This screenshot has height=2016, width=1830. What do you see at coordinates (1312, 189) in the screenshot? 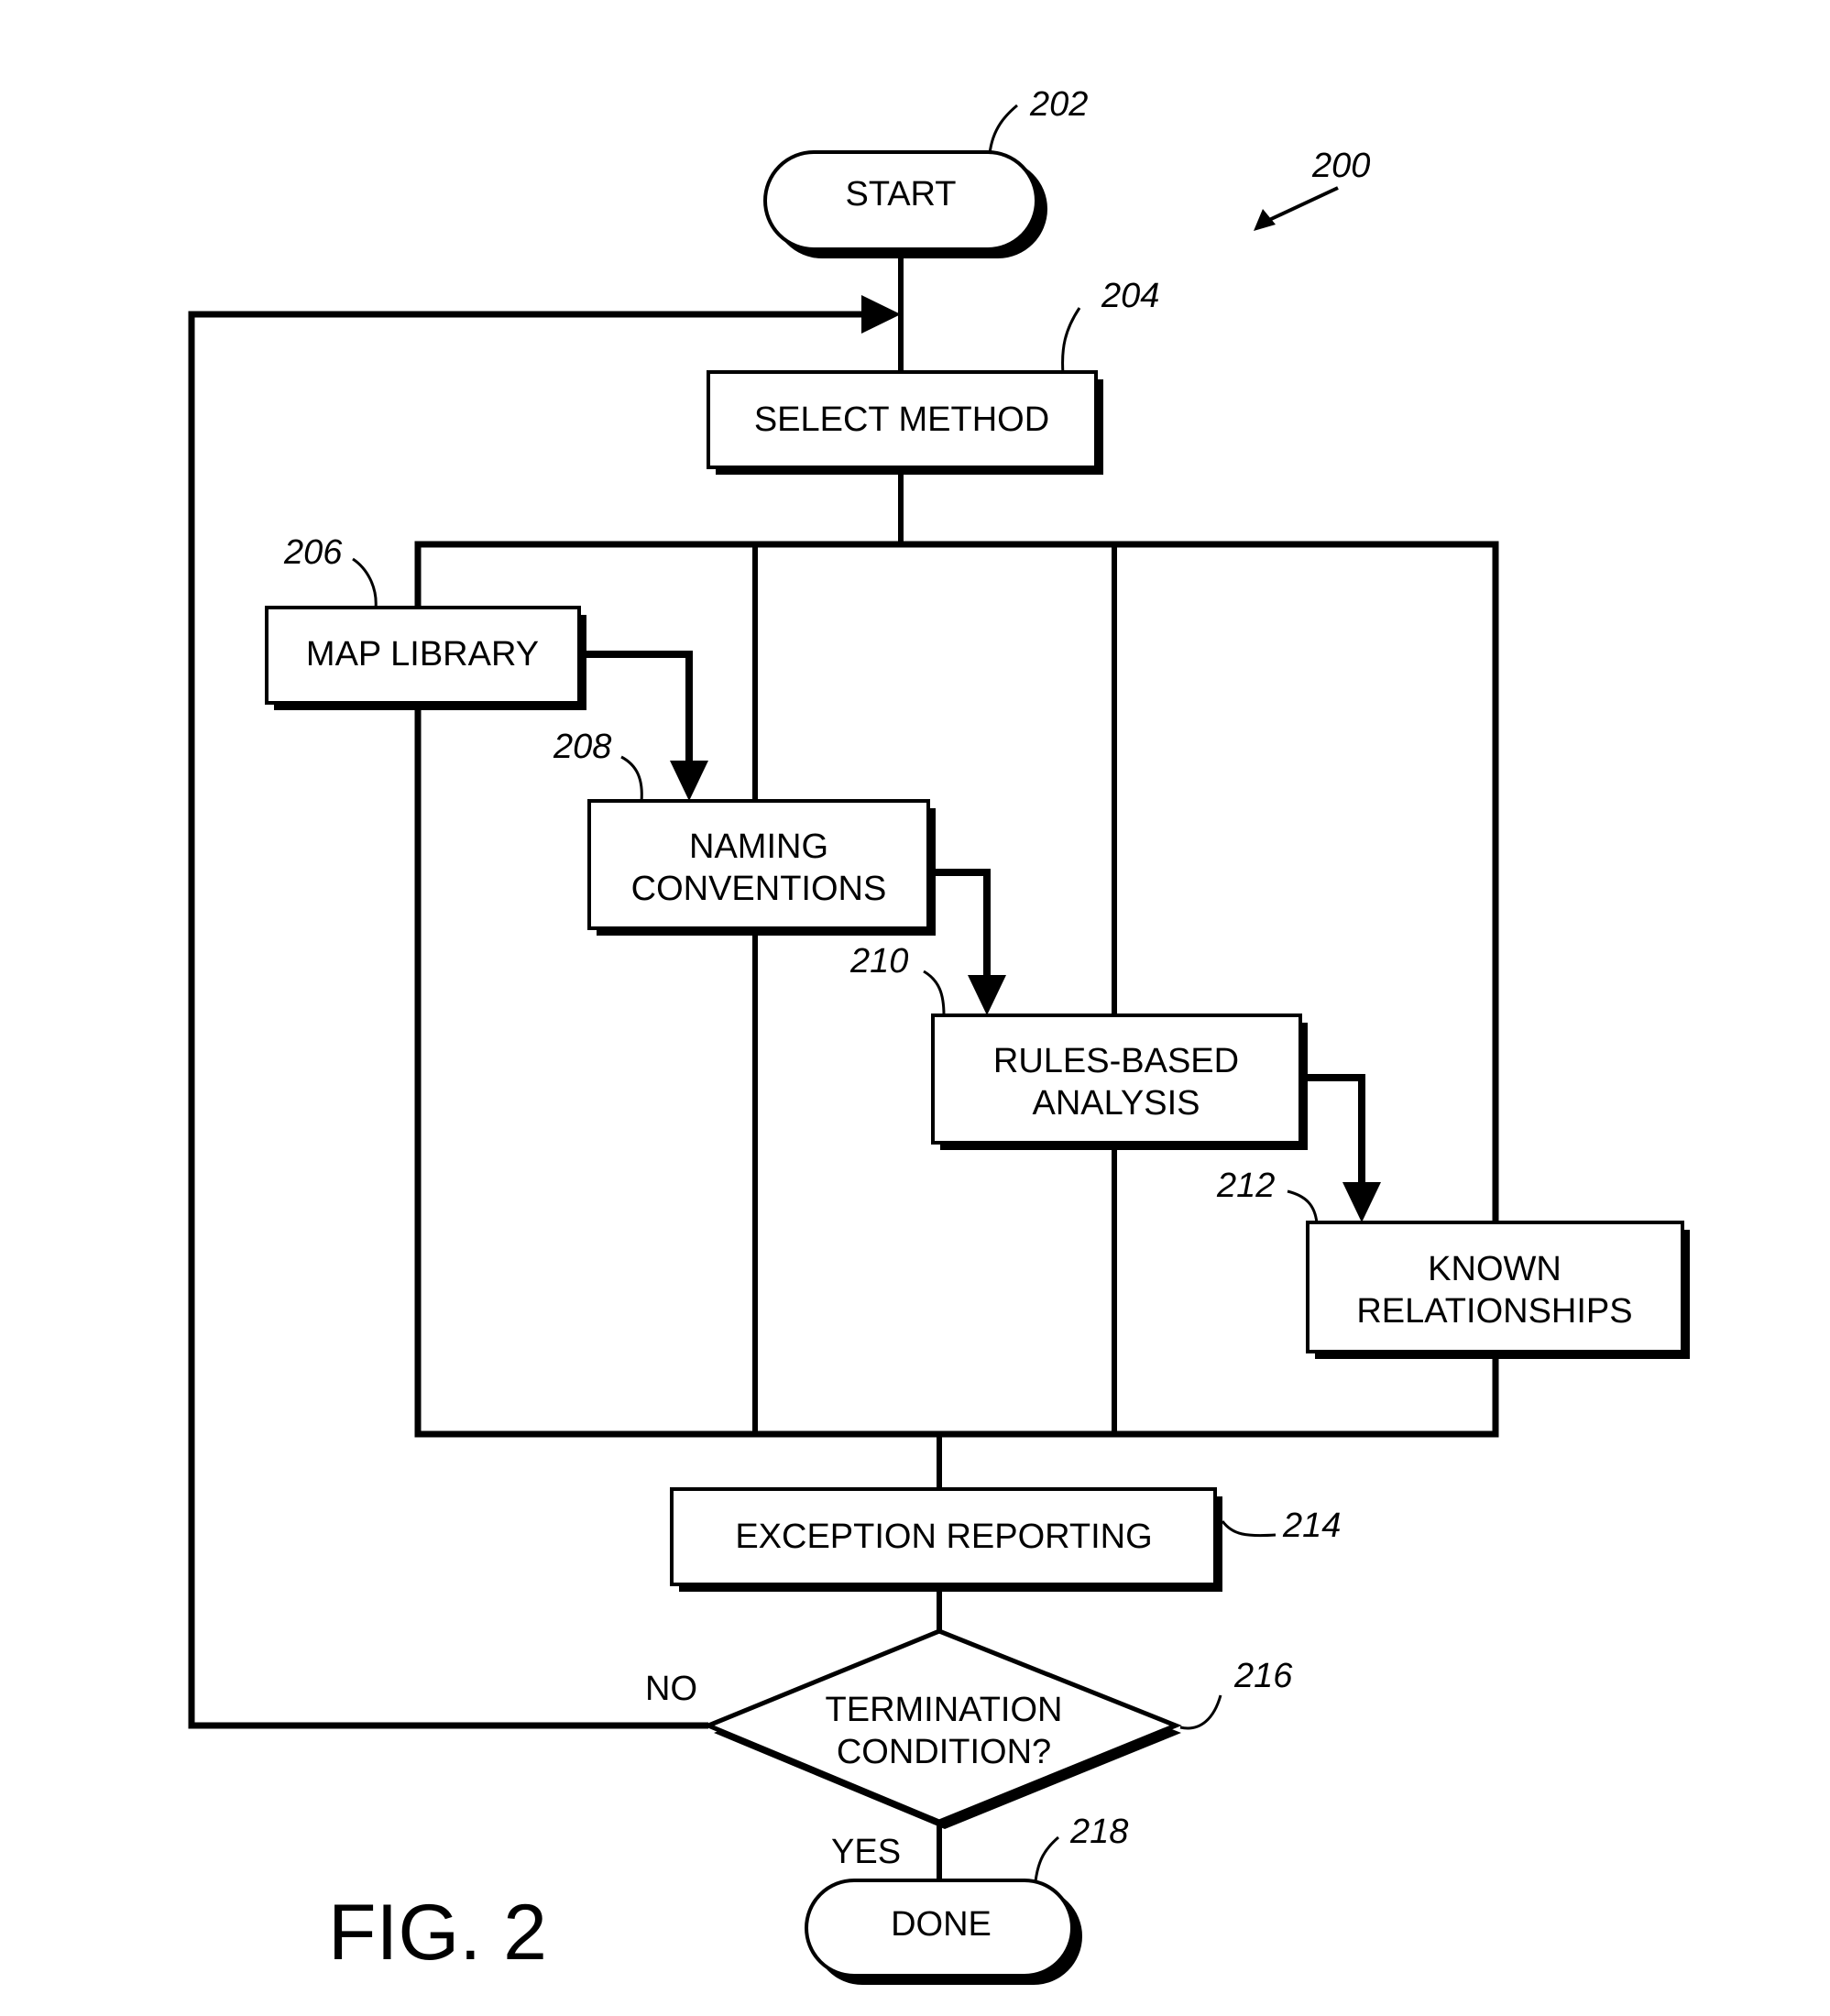
I see `figure-ref-200: 200` at bounding box center [1312, 189].